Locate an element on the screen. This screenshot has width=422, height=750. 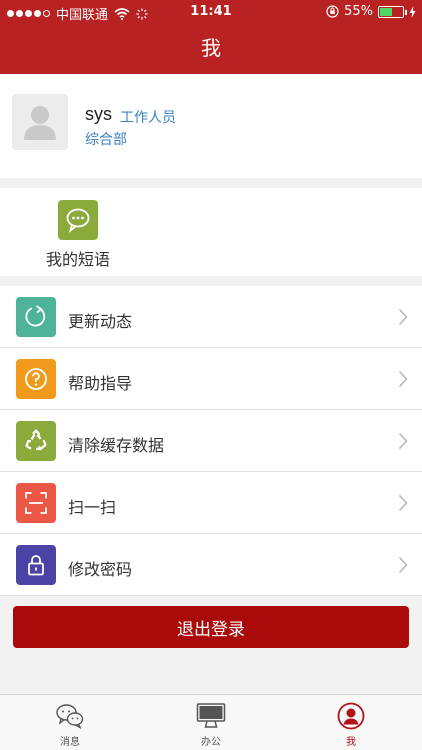
avatar is located at coordinates (40, 122).